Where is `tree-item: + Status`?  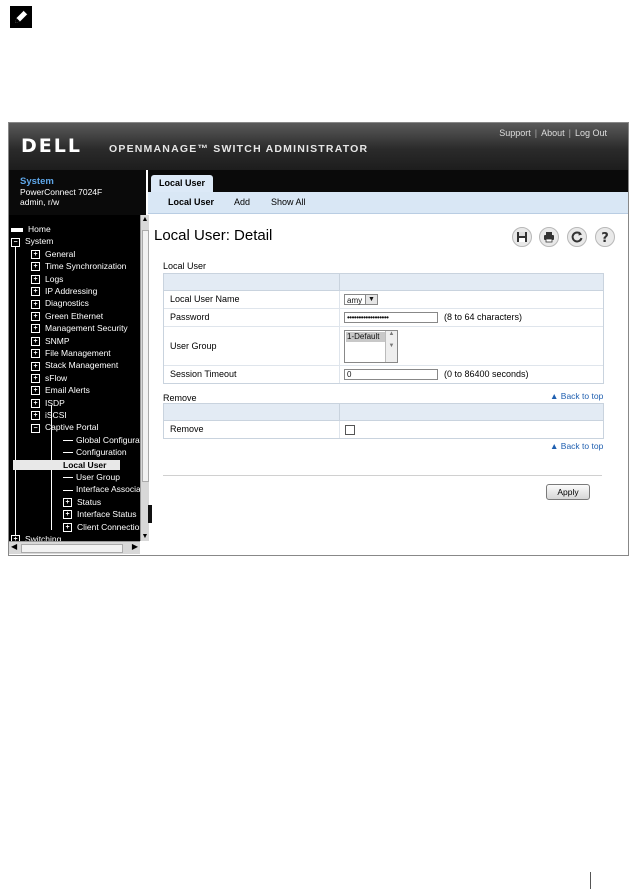 tree-item: + Status is located at coordinates (82, 502).